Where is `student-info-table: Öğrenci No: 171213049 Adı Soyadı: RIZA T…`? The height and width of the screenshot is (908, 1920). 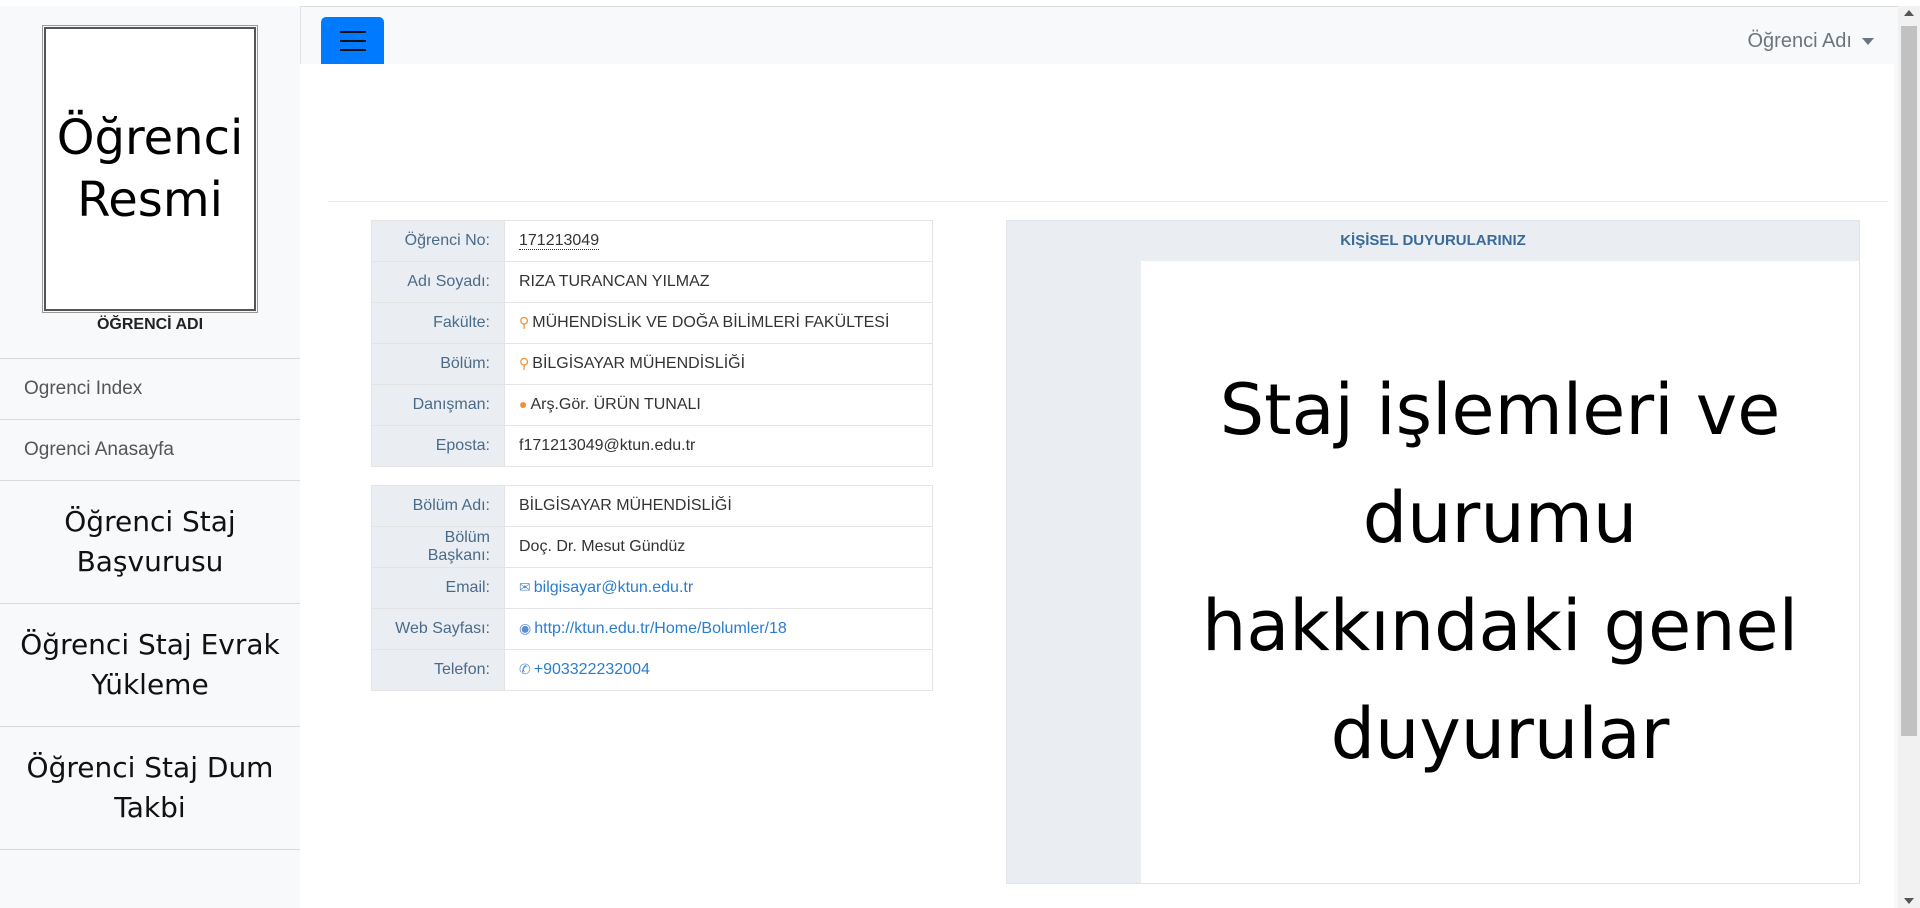
student-info-table: Öğrenci No: 171213049 Adı Soyadı: RIZA T… is located at coordinates (652, 343).